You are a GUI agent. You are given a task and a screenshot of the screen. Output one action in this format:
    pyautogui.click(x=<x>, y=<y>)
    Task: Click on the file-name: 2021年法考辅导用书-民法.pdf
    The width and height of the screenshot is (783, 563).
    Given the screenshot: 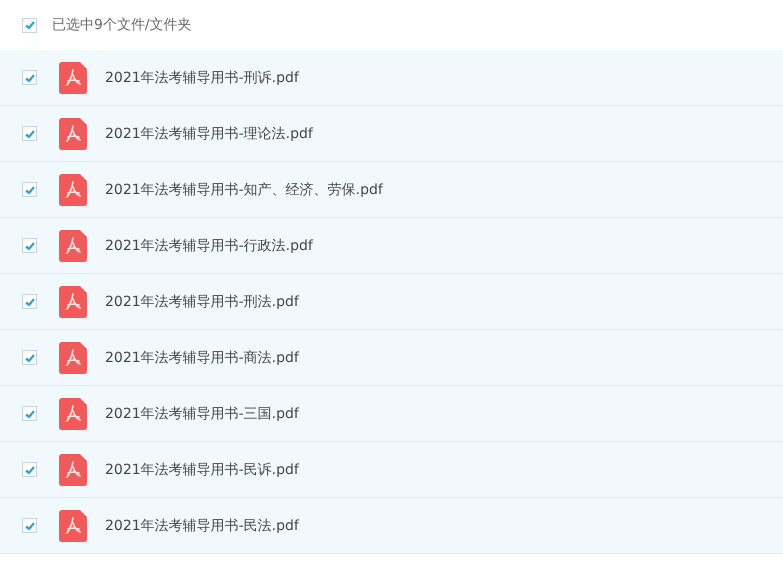 What is the action you would take?
    pyautogui.click(x=202, y=525)
    